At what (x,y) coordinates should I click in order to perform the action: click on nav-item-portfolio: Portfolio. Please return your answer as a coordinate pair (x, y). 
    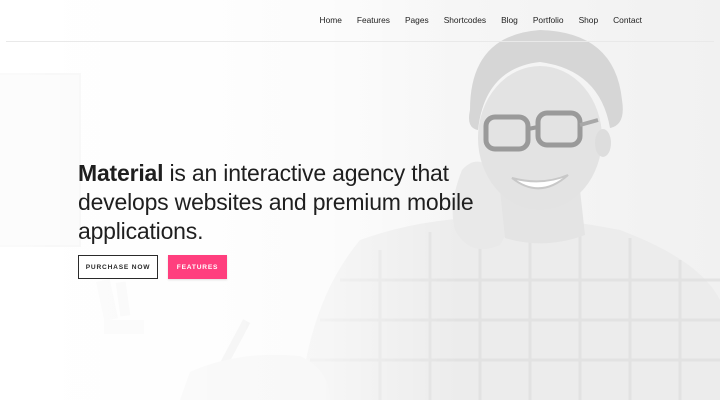
    Looking at the image, I should click on (548, 20).